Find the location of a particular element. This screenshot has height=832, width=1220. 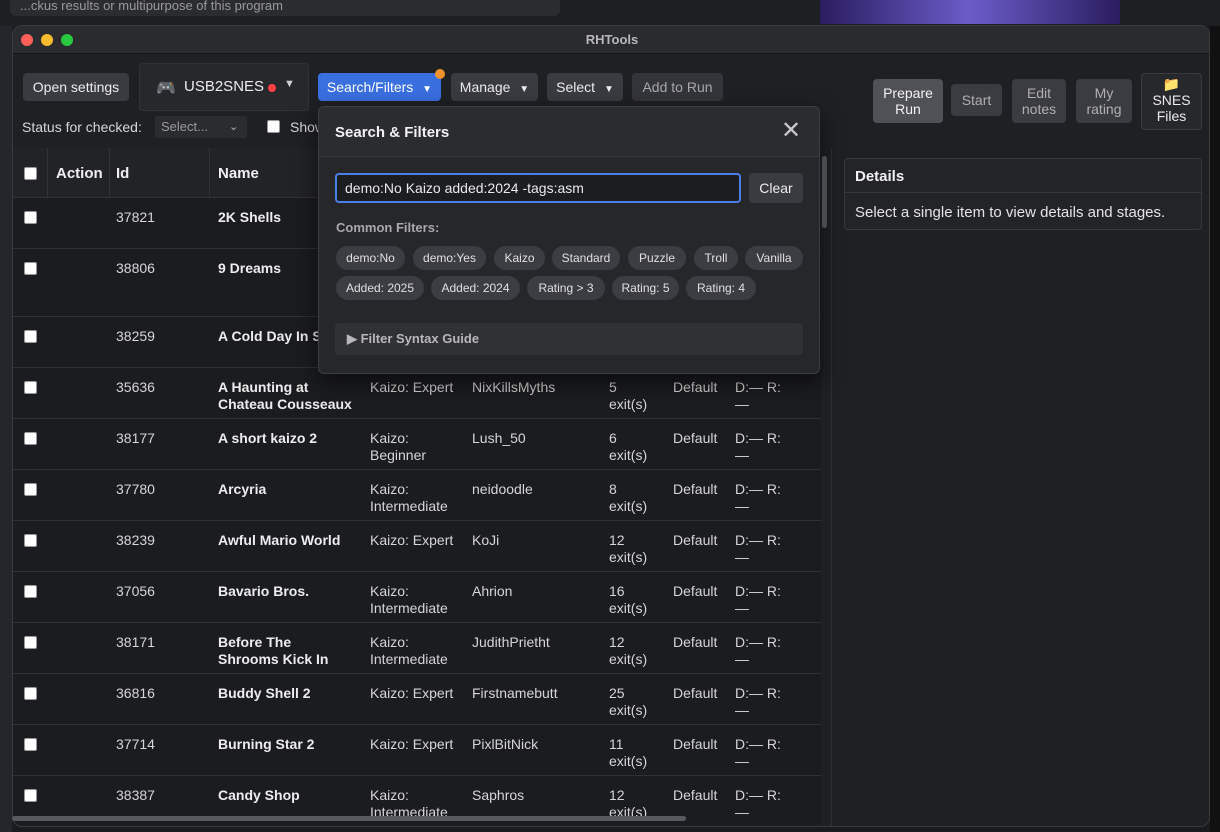

row-name: Burning Star 2 is located at coordinates (266, 744).